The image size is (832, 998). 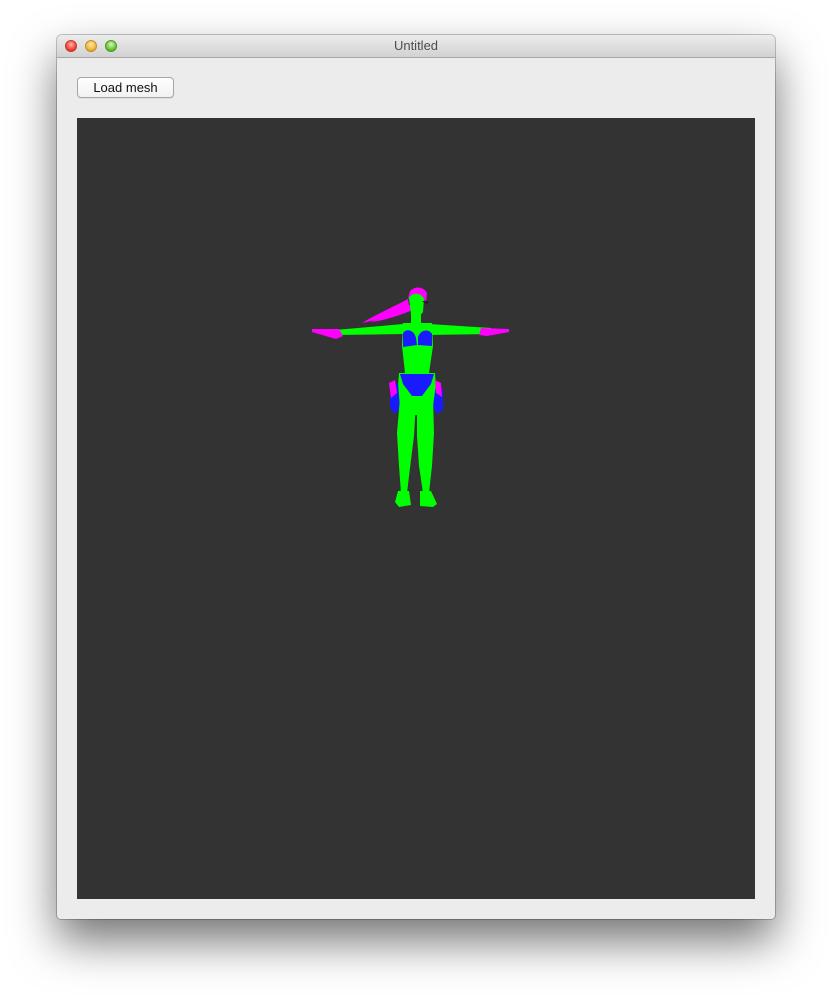 I want to click on window-title: Untitled, so click(x=416, y=45).